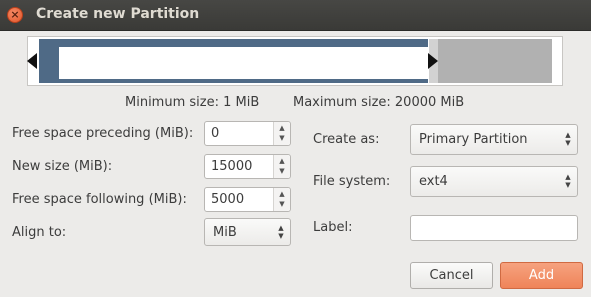 The width and height of the screenshot is (591, 297). I want to click on free-space-preceding-label: Free space preceding (MiB):, so click(103, 133).